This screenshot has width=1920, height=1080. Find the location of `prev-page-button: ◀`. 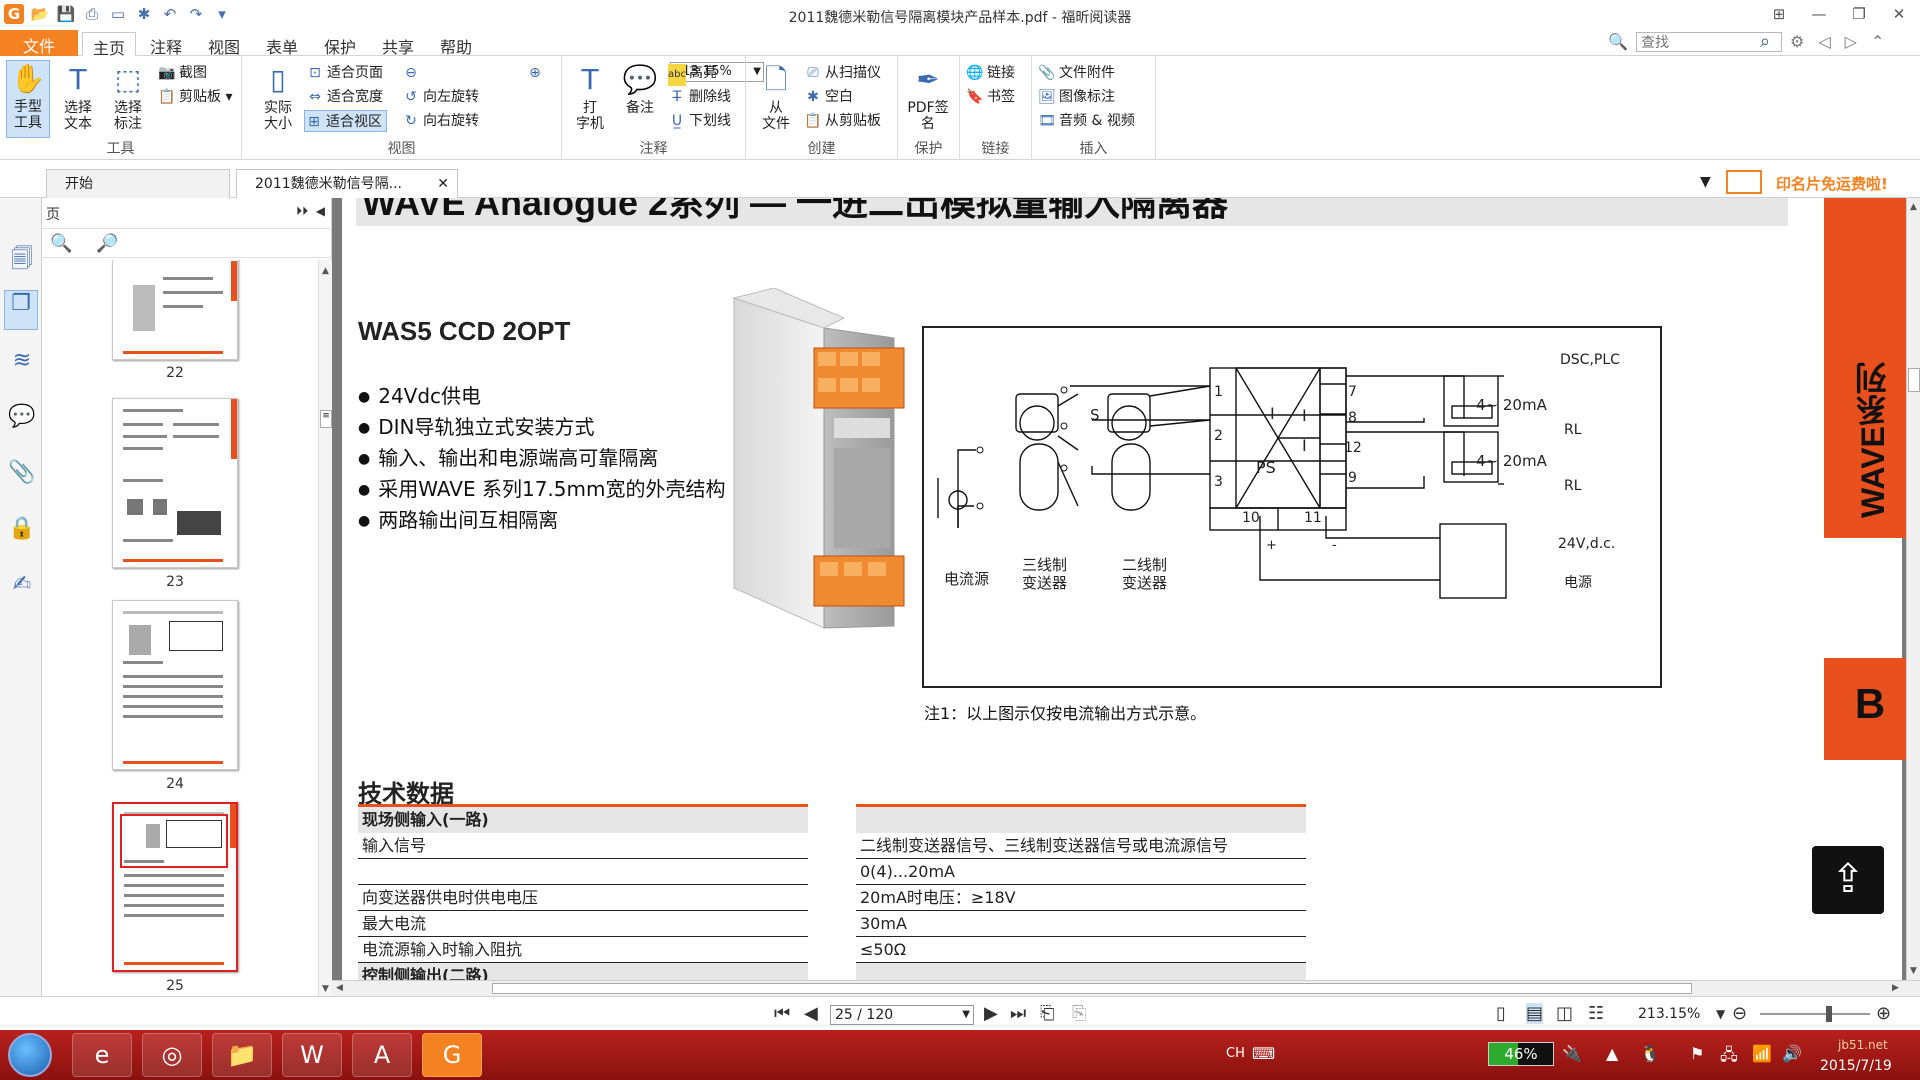

prev-page-button: ◀ is located at coordinates (811, 1013).